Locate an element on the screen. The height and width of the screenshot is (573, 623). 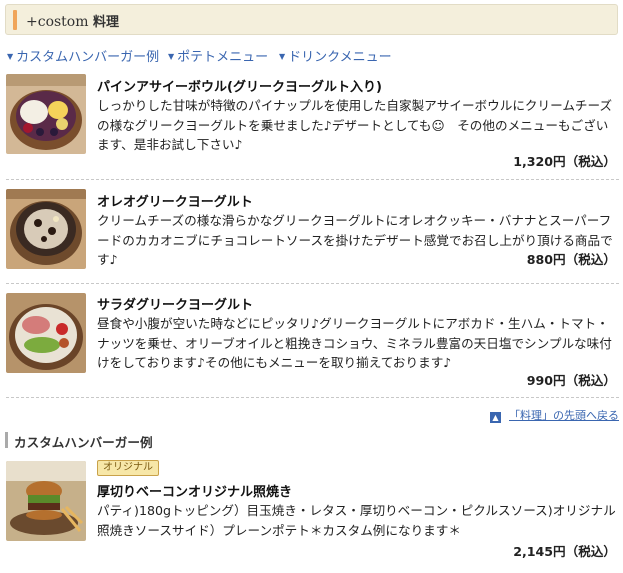
category-nav: ▼ カスタムハンバーガー例 ▼ ポテトメニュー ▼ ドリンクメニュー is located at coordinates (311, 55).